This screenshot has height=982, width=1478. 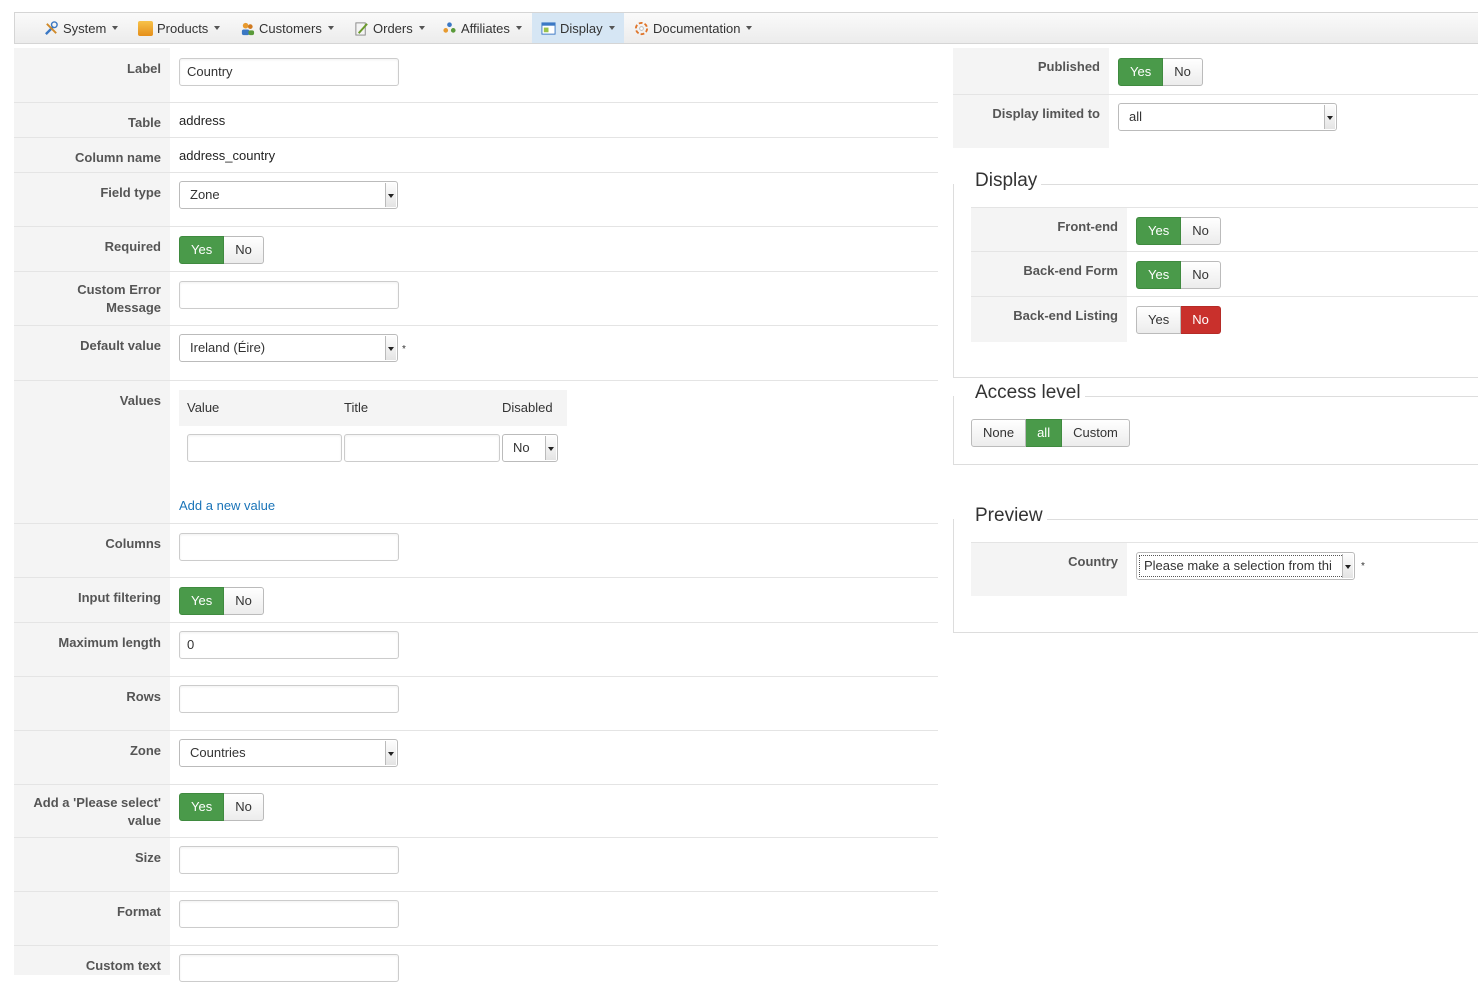 I want to click on backend-listing-no-button: No, so click(x=1201, y=320).